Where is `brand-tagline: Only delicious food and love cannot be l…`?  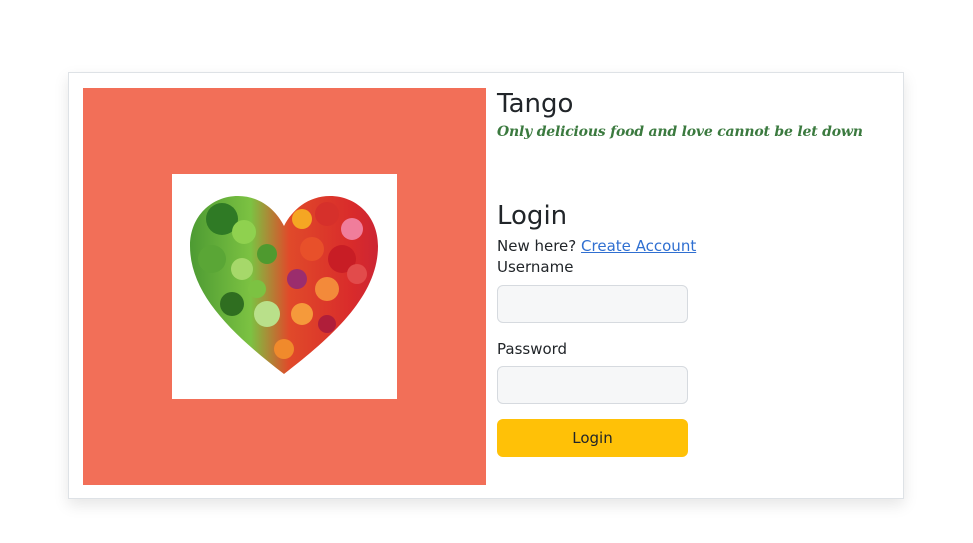
brand-tagline: Only delicious food and love cannot be l… is located at coordinates (680, 132).